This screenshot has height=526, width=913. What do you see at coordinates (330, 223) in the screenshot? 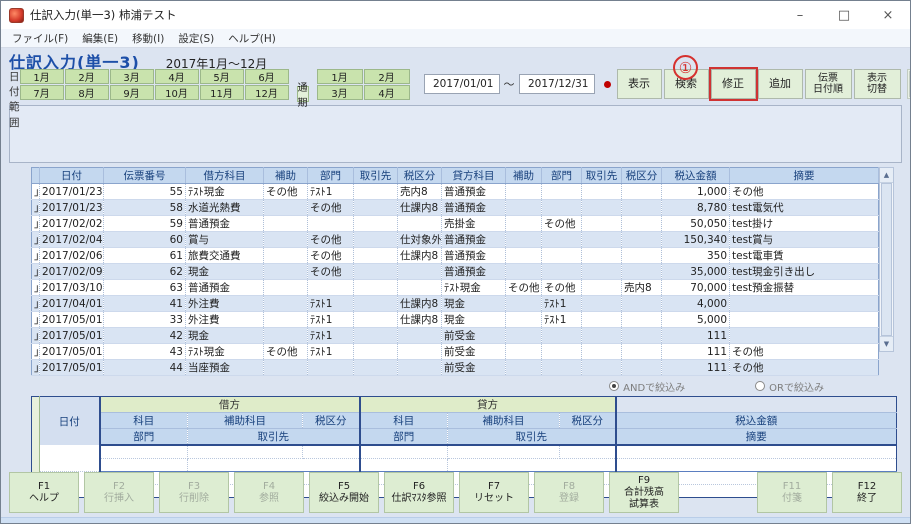
I see `cell-dd` at bounding box center [330, 223].